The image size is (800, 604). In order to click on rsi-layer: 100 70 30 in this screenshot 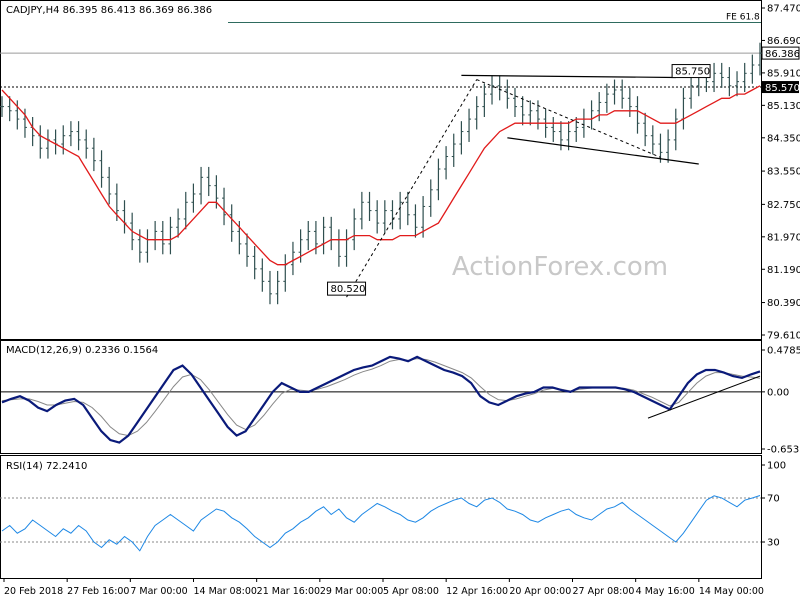, I will do `click(393, 506)`.